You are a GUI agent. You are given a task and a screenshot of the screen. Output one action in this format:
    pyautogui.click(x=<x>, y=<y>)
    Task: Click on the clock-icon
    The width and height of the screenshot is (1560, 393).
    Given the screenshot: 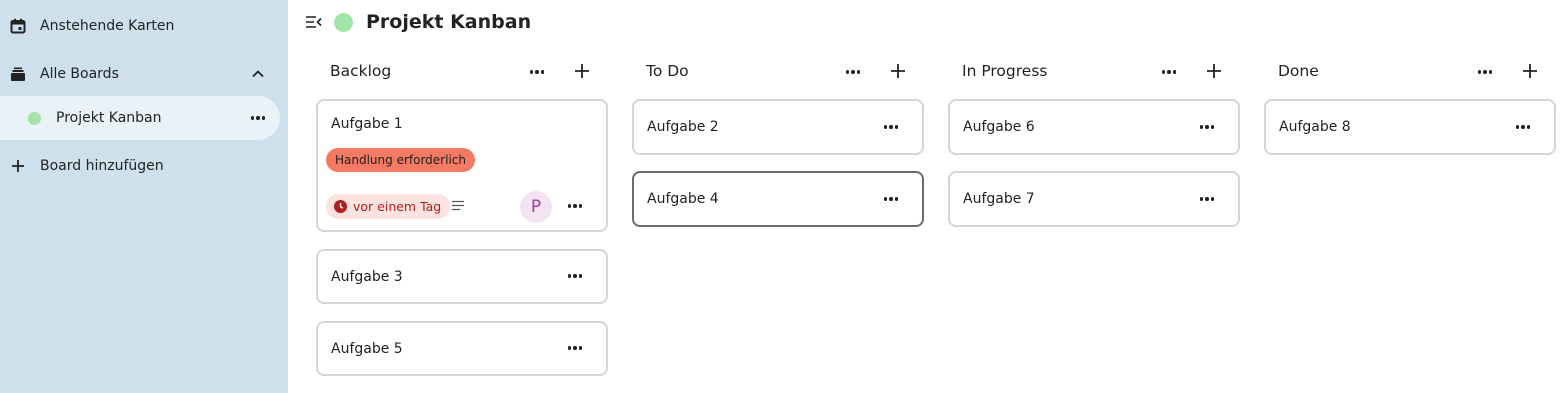 What is the action you would take?
    pyautogui.click(x=340, y=206)
    